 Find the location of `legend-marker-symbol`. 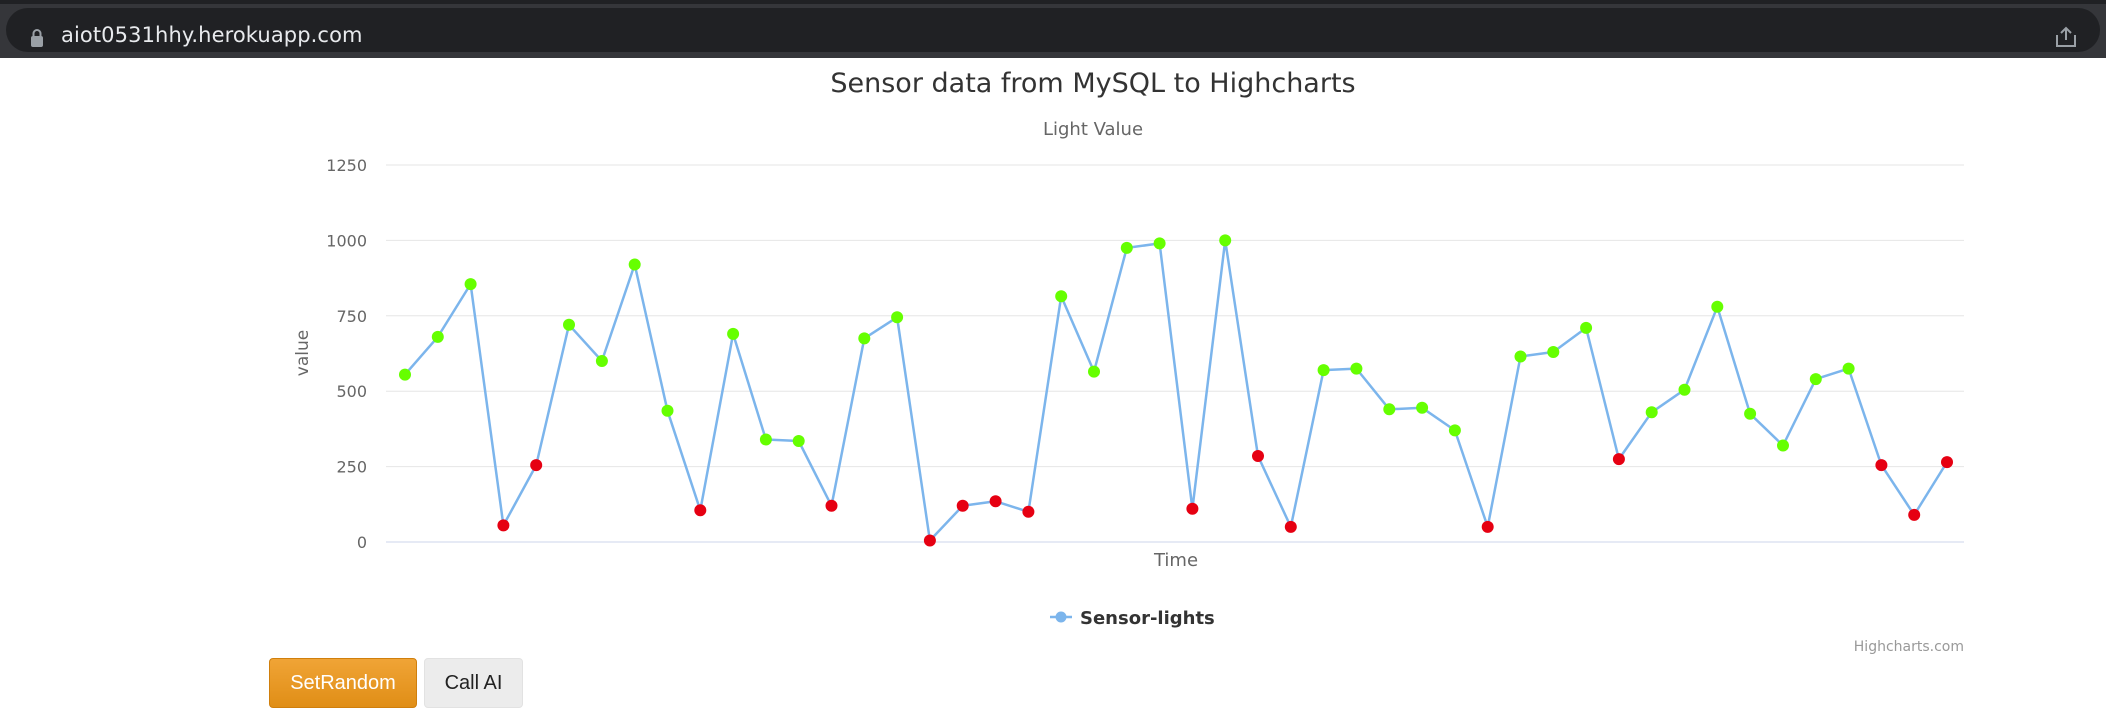

legend-marker-symbol is located at coordinates (1061, 617).